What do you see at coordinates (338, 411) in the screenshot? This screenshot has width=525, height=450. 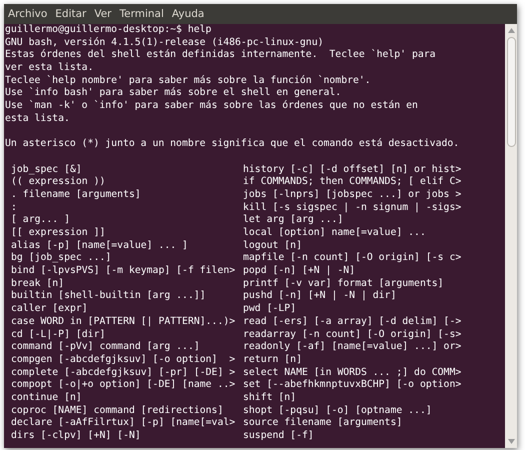 I see `command-syntax: shopt [-pqsu] [-o] [optname ...]` at bounding box center [338, 411].